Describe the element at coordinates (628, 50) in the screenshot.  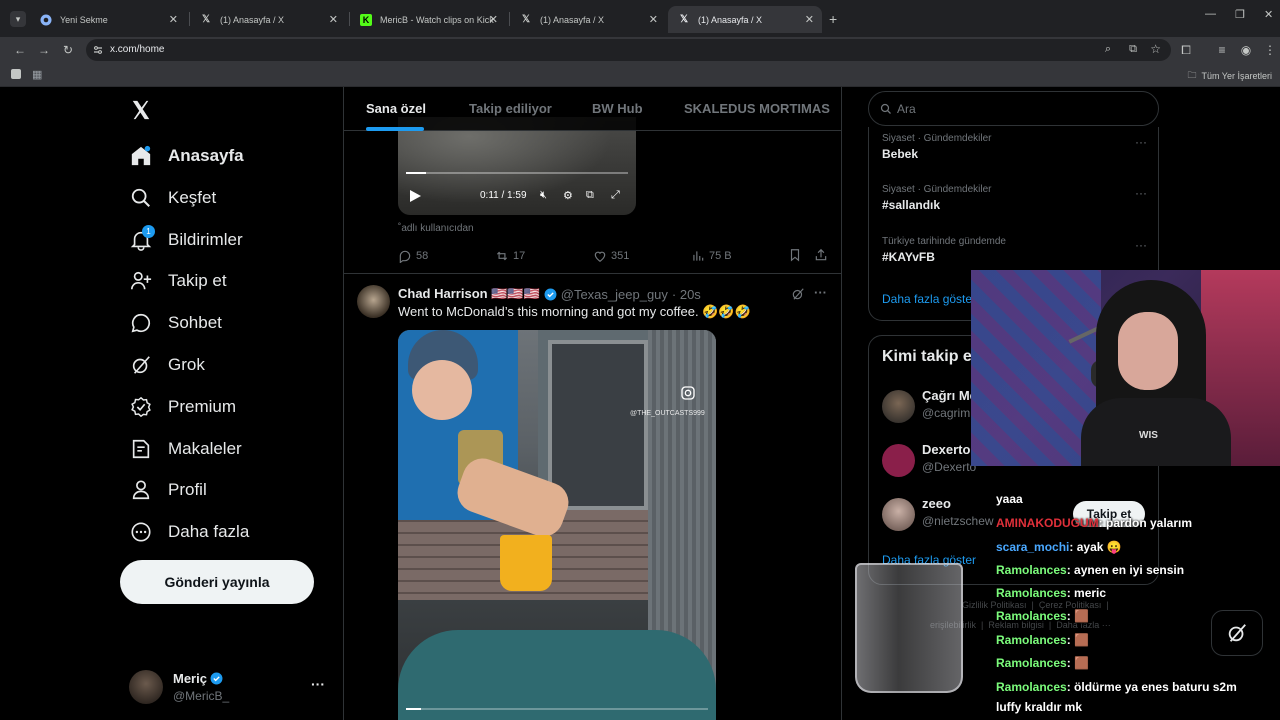
I see `address-bar: x.com/home ⌕ ⧉ ☆` at that location.